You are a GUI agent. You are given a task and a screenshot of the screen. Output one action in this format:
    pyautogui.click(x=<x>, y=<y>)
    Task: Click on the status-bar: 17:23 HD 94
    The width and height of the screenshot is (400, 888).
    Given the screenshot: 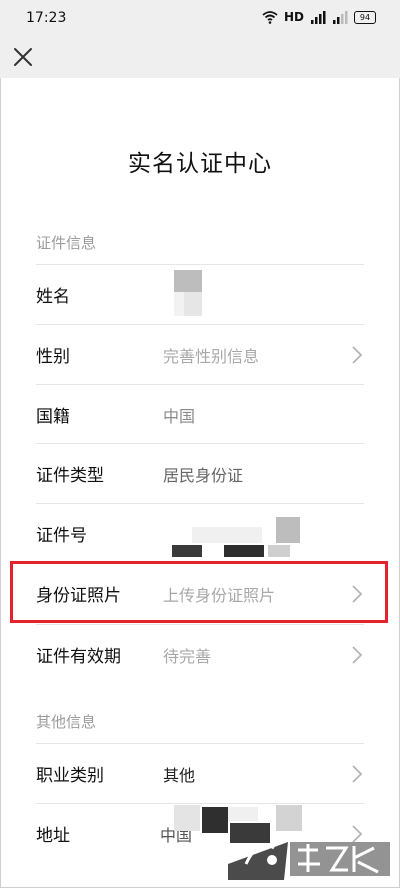 What is the action you would take?
    pyautogui.click(x=200, y=19)
    